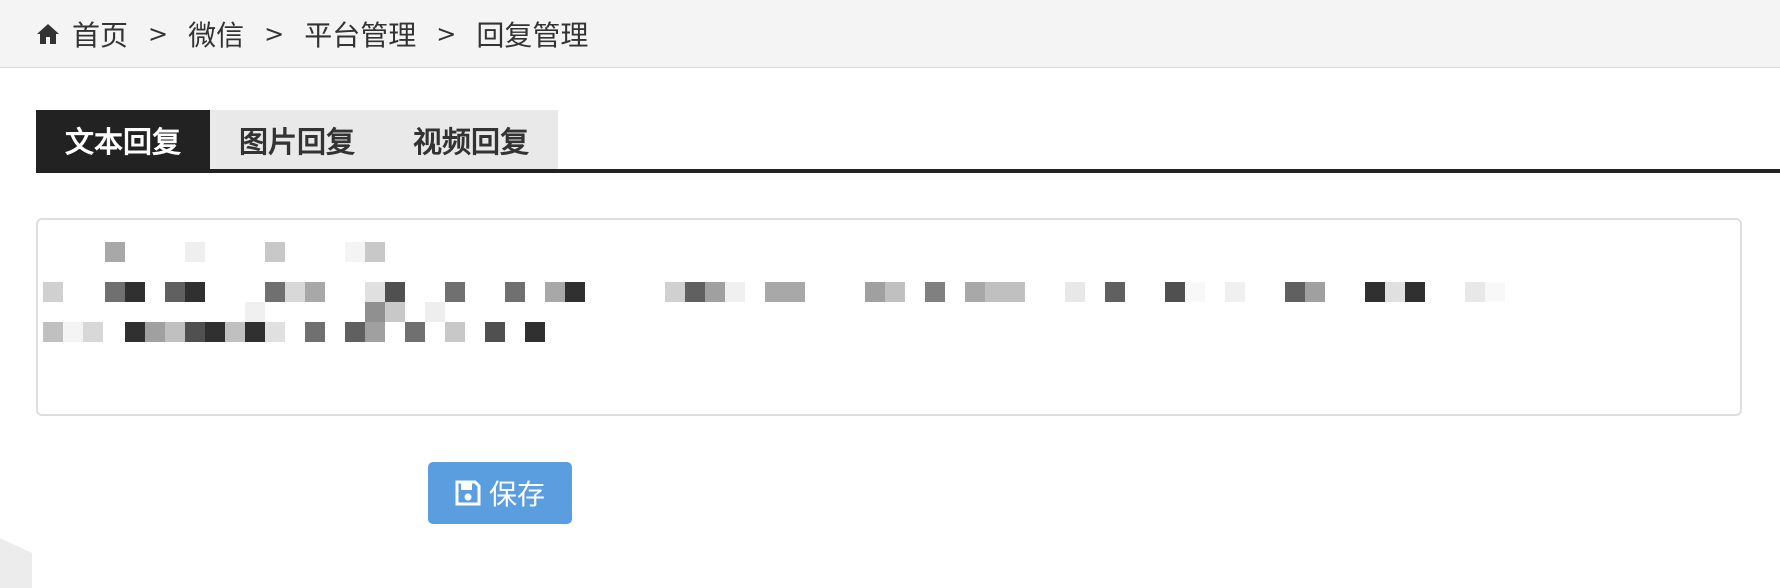 The width and height of the screenshot is (1780, 588). What do you see at coordinates (516, 494) in the screenshot?
I see `save-button-label: 保存` at bounding box center [516, 494].